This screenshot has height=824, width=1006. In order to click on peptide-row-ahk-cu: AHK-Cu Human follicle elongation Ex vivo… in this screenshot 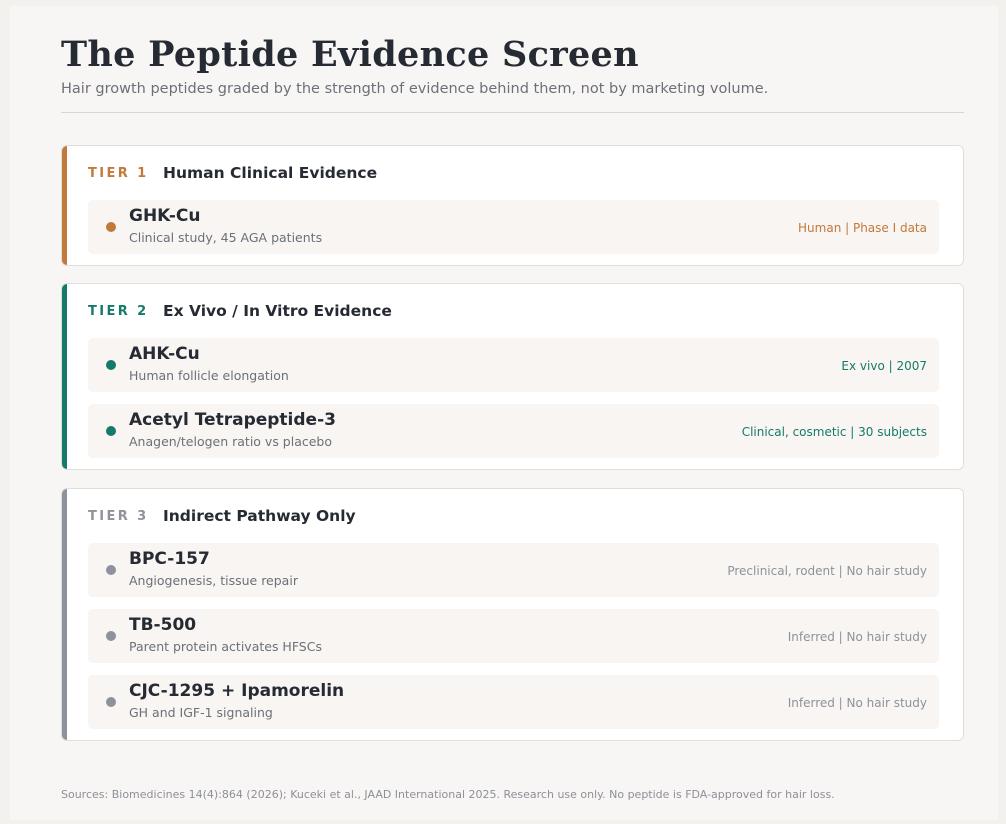, I will do `click(513, 365)`.